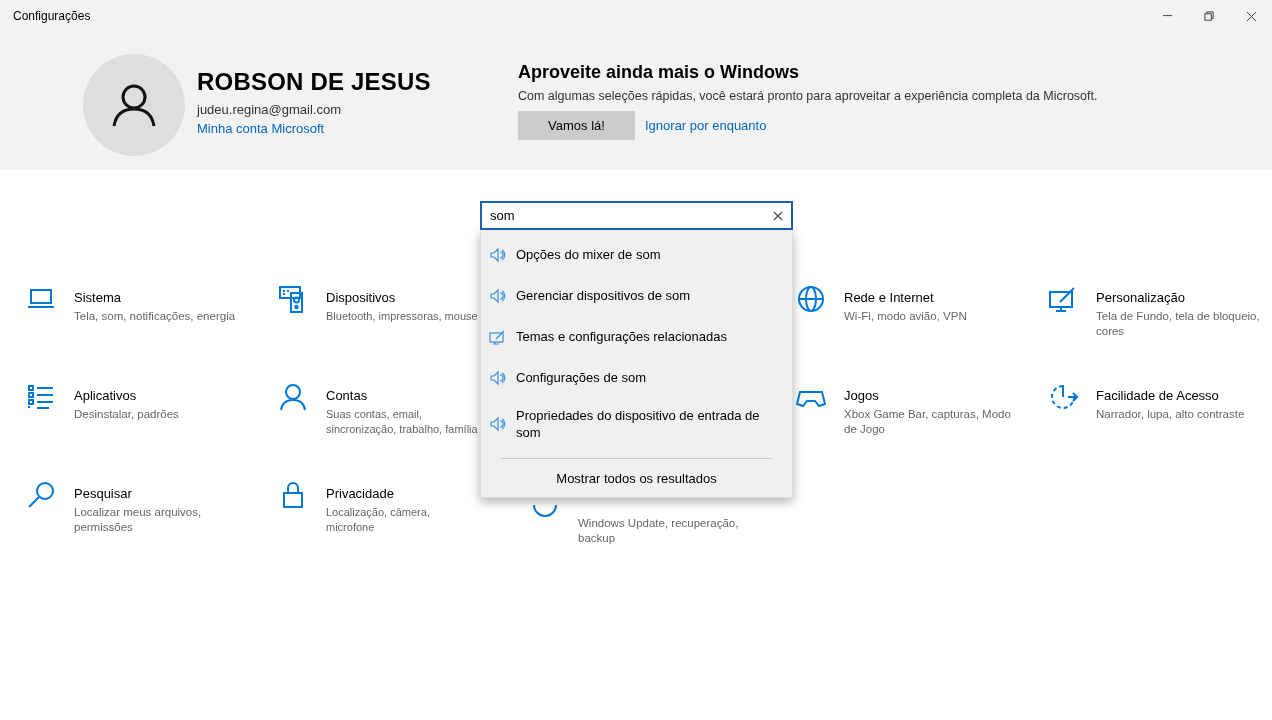 This screenshot has height=720, width=1272. I want to click on account-email: judeu.regina@gmail.com, so click(269, 109).